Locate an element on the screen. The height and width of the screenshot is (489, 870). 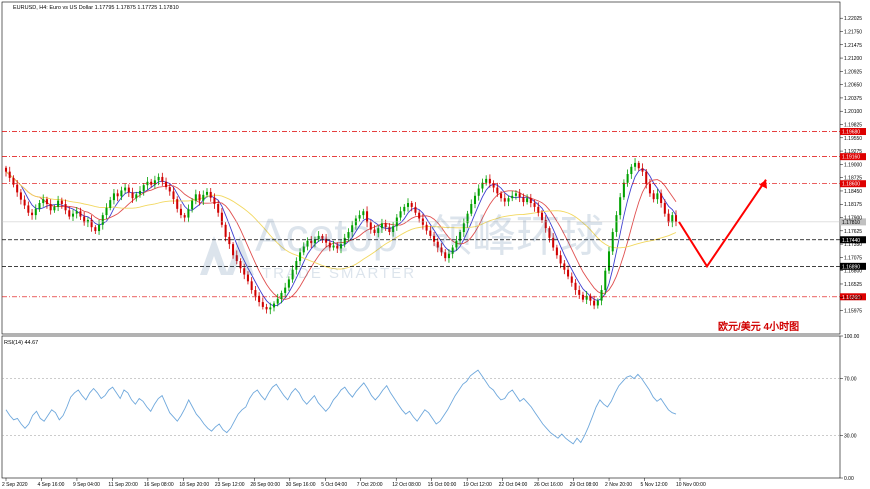
time-tick-label: 11 Sep 20:00 is located at coordinates (123, 485).